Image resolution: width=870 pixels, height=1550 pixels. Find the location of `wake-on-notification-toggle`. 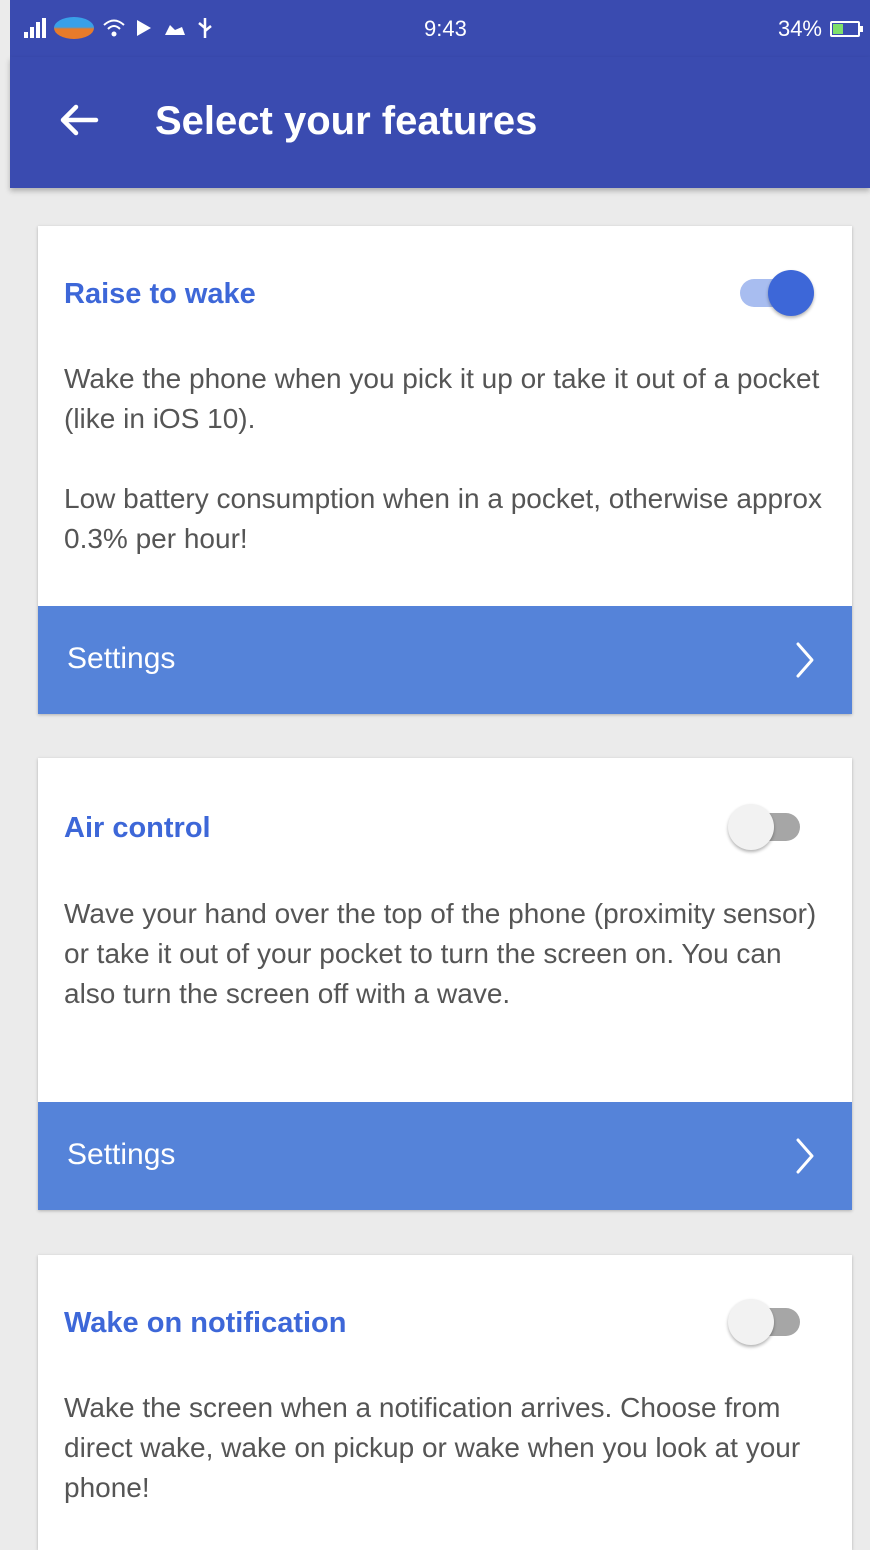

wake-on-notification-toggle is located at coordinates (768, 1322).